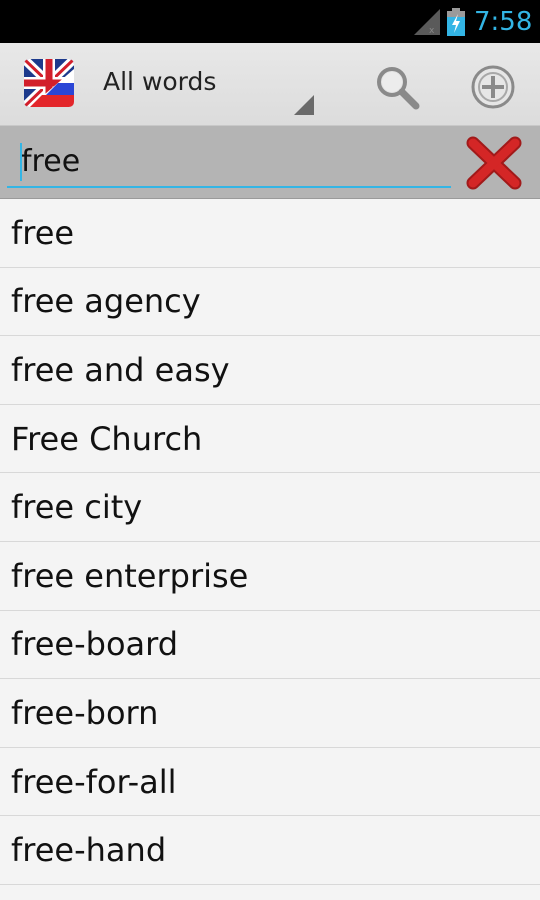 The image size is (540, 900). I want to click on search-input, so click(229, 162).